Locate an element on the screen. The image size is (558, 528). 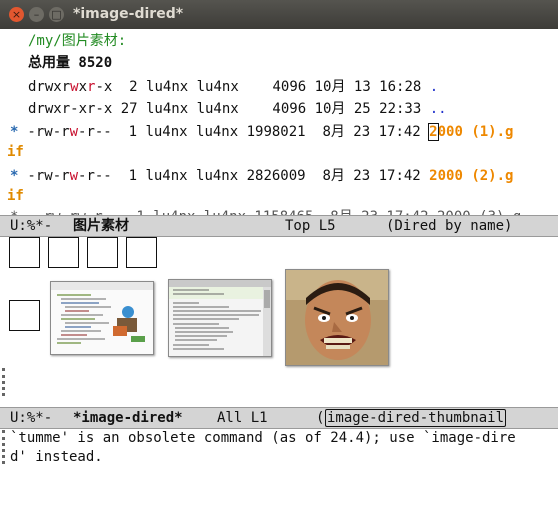
modeline-buffer-name: *image-dired* is located at coordinates (128, 418).